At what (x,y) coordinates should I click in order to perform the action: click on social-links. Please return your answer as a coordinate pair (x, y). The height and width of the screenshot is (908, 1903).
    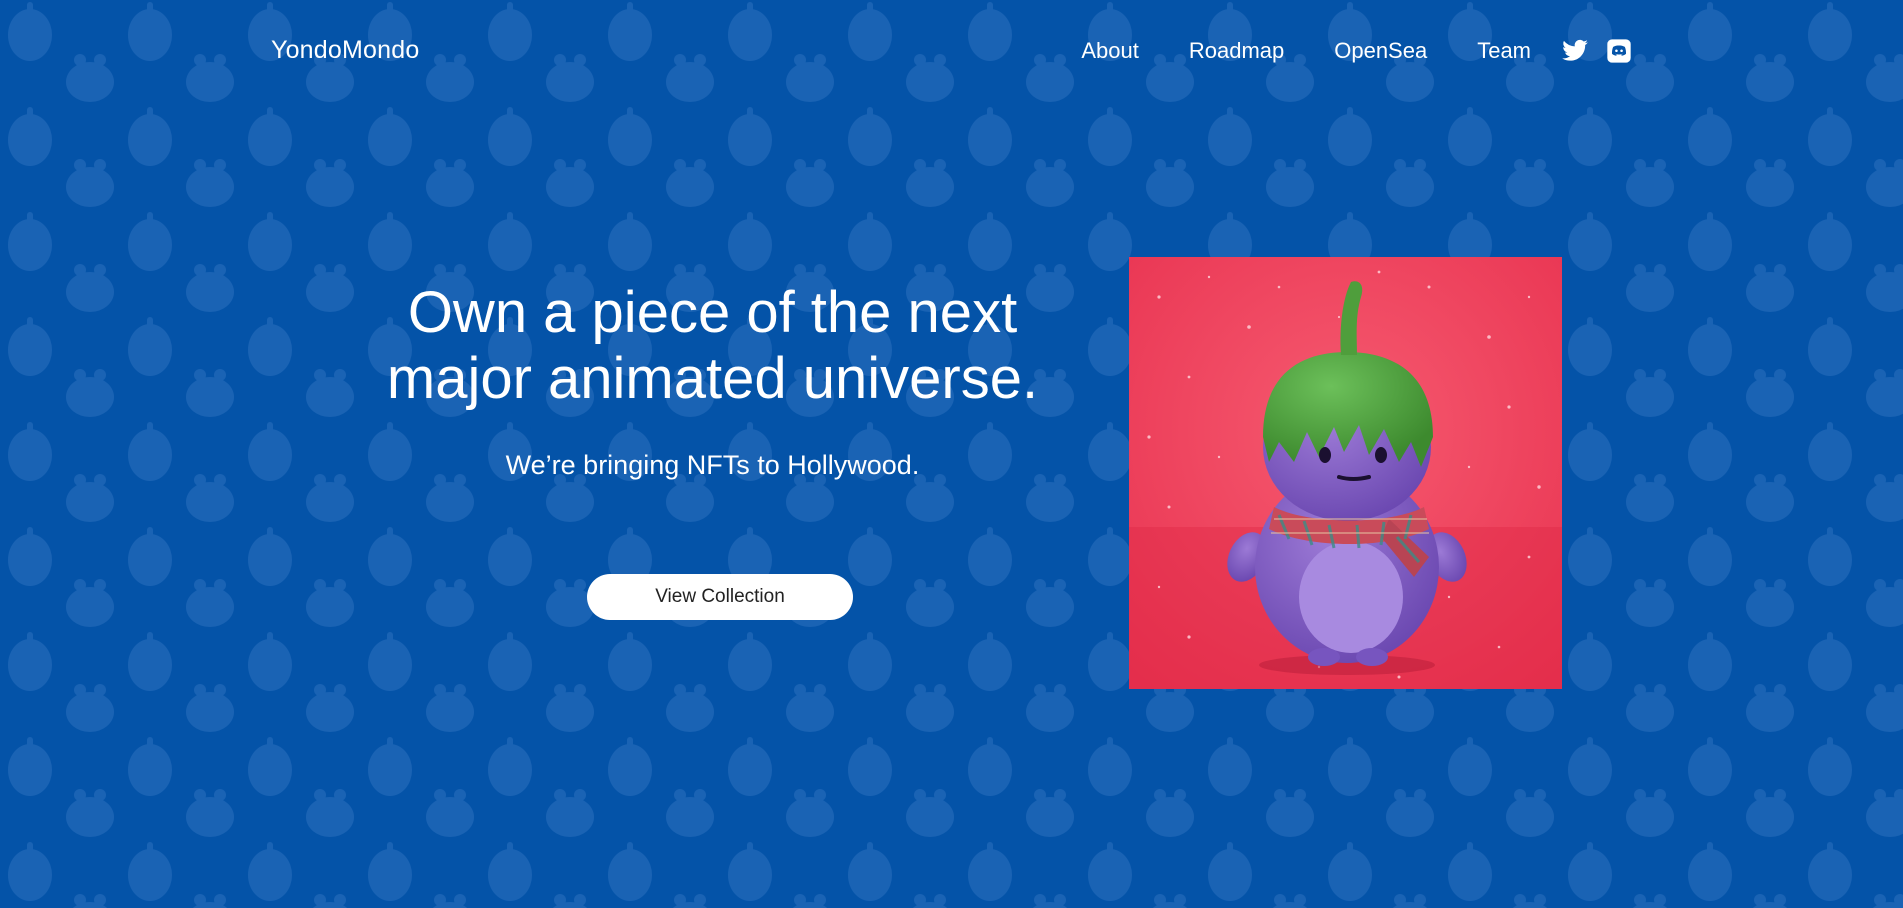
    Looking at the image, I should click on (1597, 51).